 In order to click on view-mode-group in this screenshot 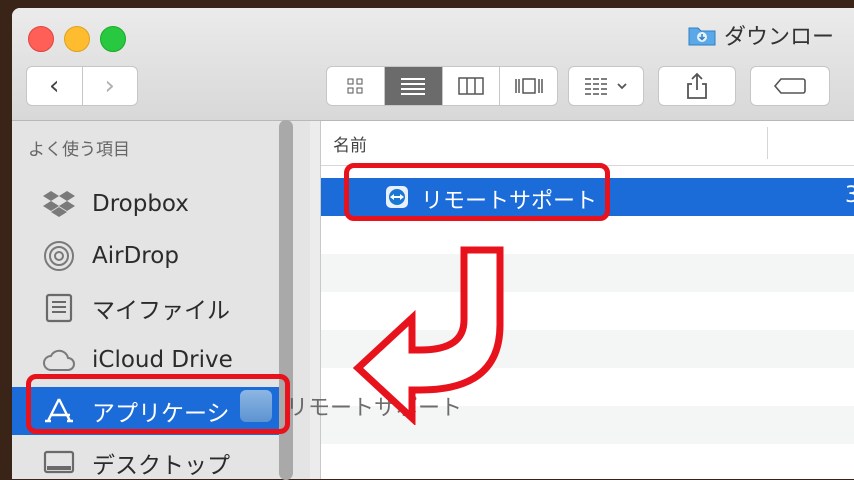, I will do `click(442, 86)`.